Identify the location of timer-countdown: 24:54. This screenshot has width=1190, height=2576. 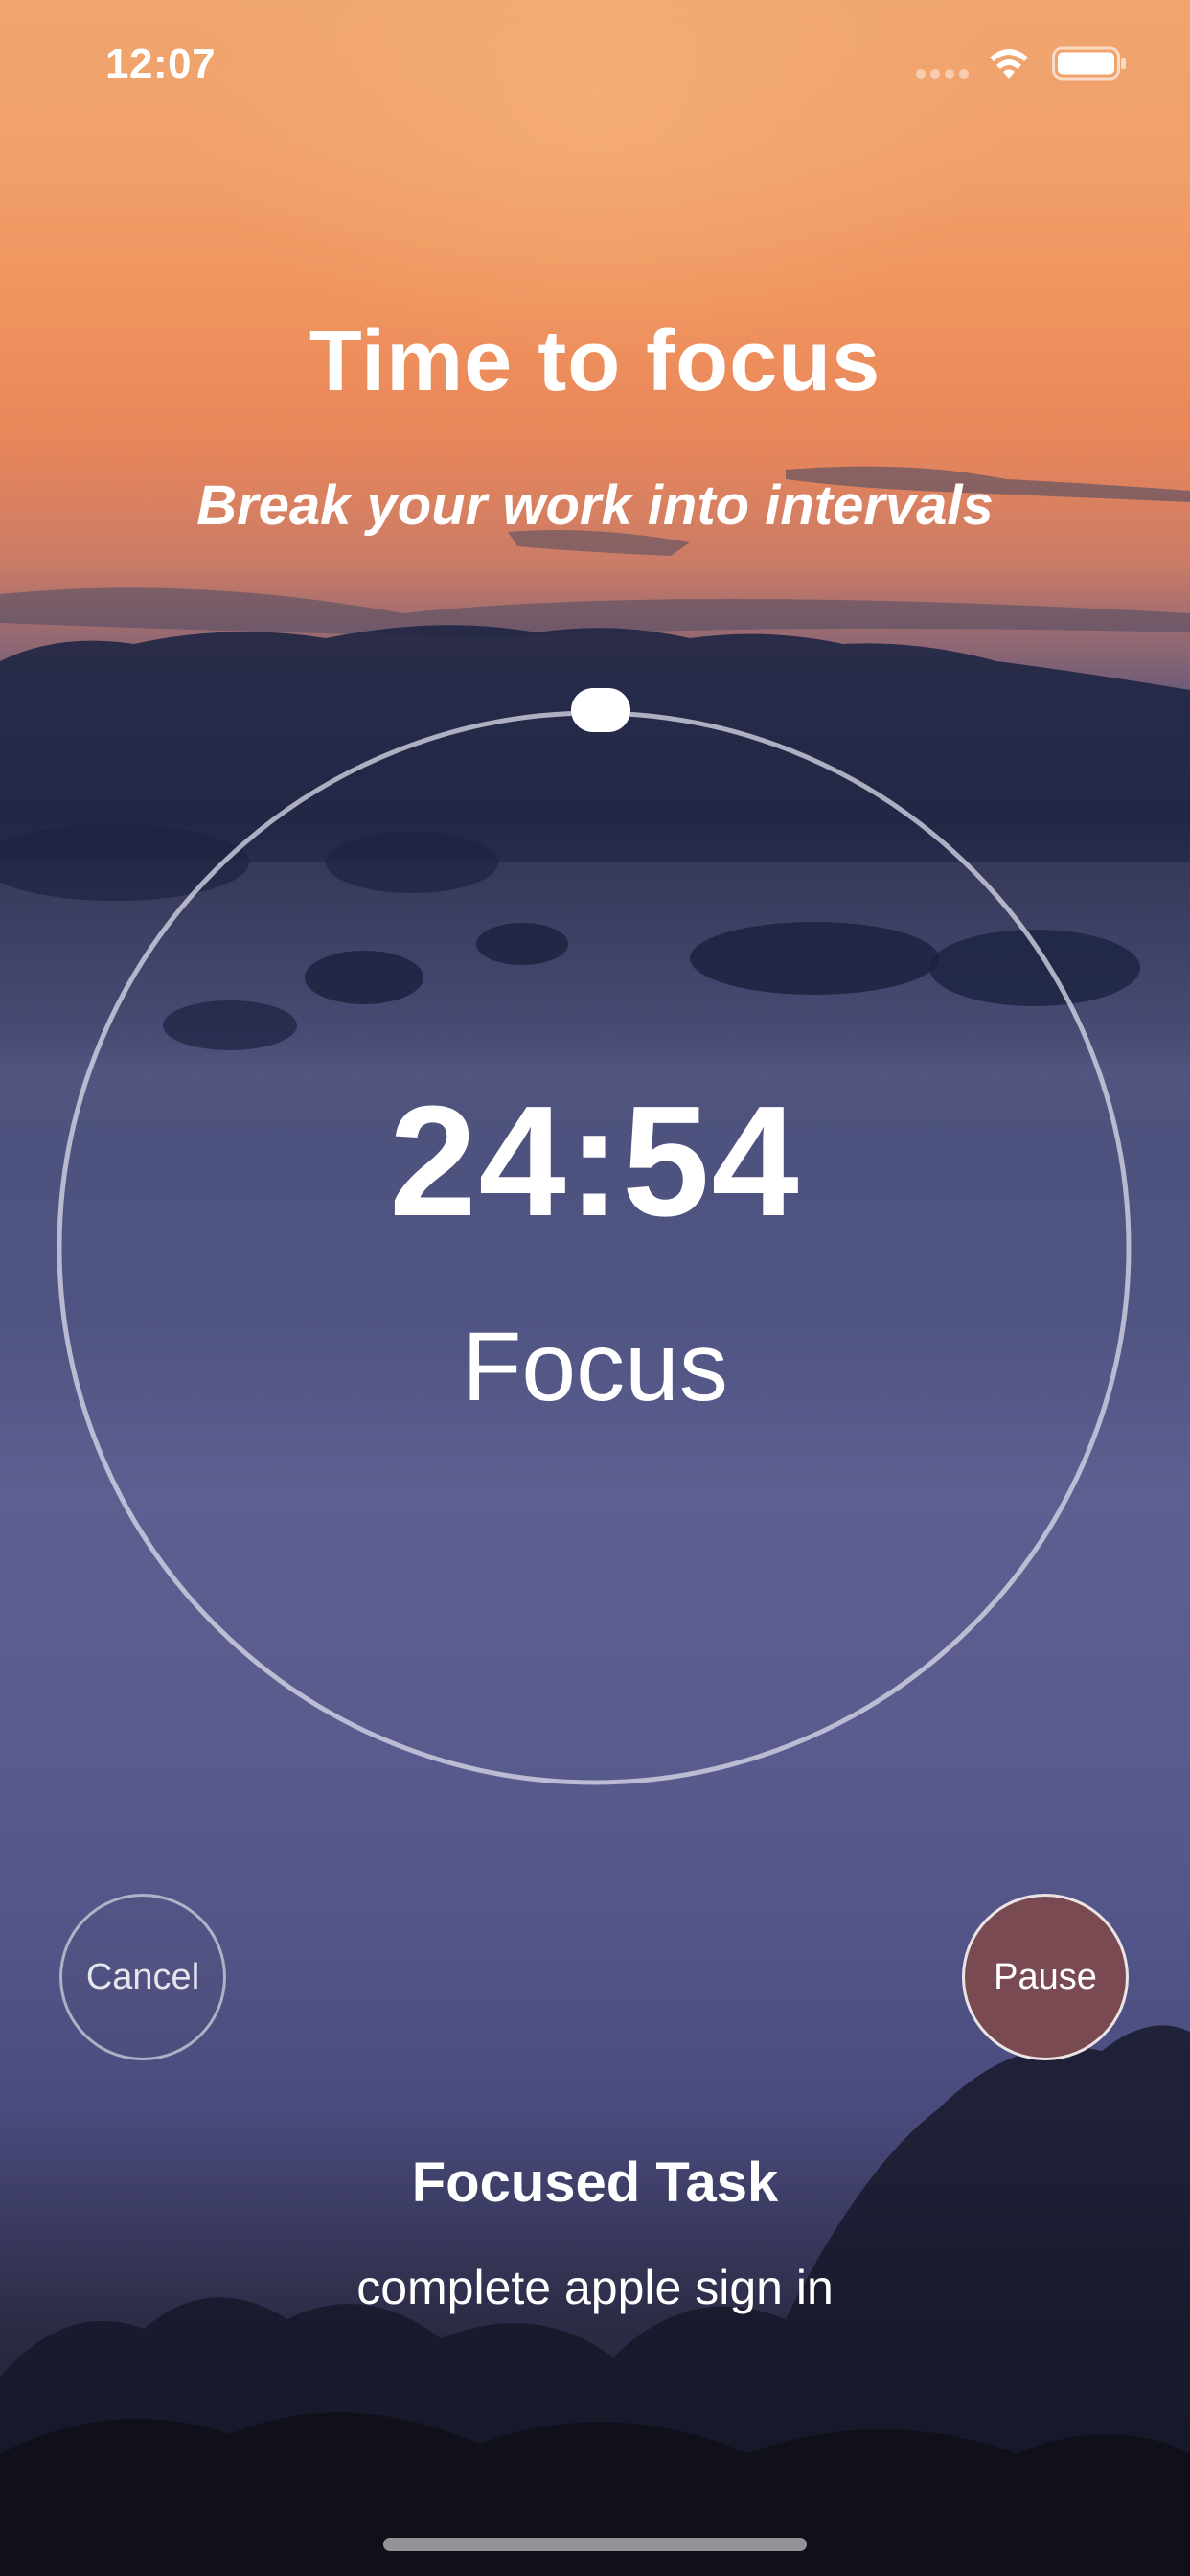
(595, 1161).